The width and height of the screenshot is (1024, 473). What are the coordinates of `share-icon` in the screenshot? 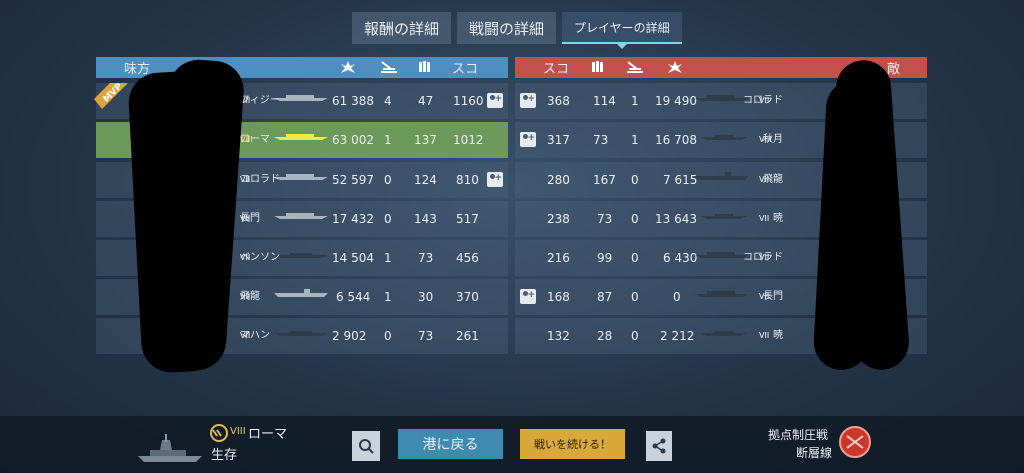 It's located at (659, 446).